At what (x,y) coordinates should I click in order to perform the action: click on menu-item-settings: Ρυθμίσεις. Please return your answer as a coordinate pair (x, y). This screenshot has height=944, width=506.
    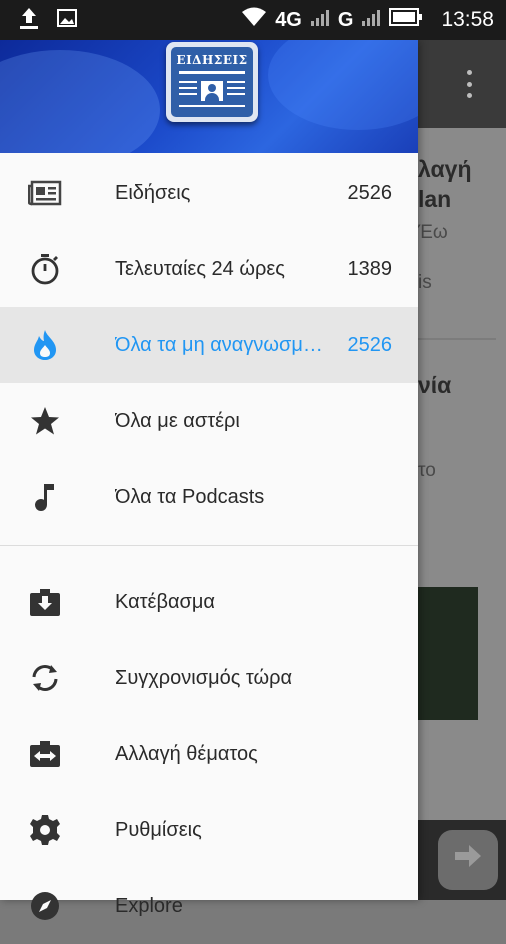
    Looking at the image, I should click on (209, 830).